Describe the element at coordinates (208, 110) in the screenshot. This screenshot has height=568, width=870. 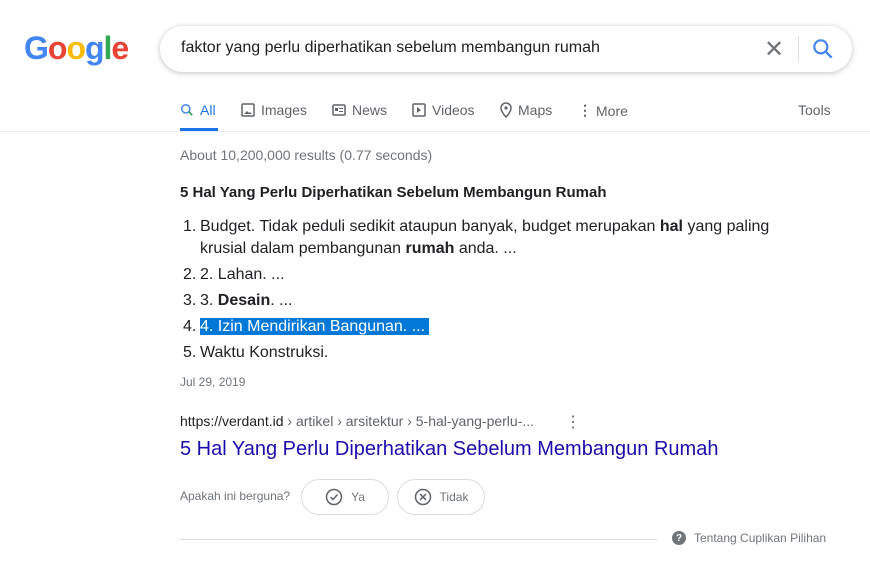
I see `tab-label: All` at that location.